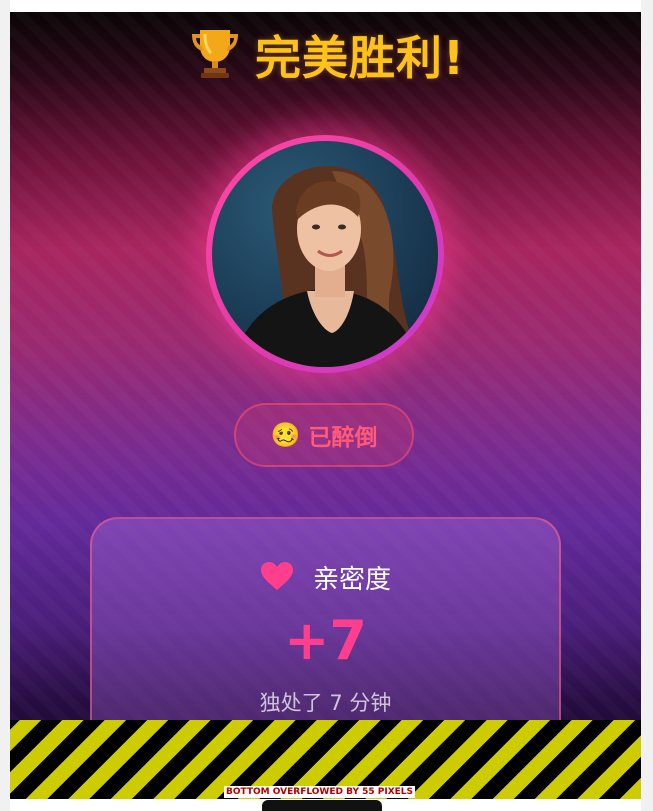 This screenshot has width=653, height=811. What do you see at coordinates (325, 640) in the screenshot?
I see `intimacy-score: +7` at bounding box center [325, 640].